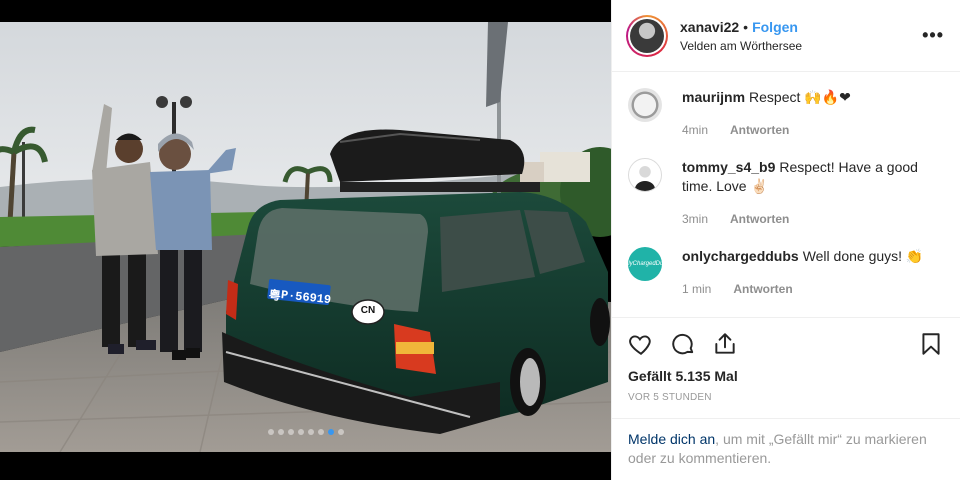 The height and width of the screenshot is (480, 960). I want to click on comment-username: tommy_s4_b9, so click(728, 167).